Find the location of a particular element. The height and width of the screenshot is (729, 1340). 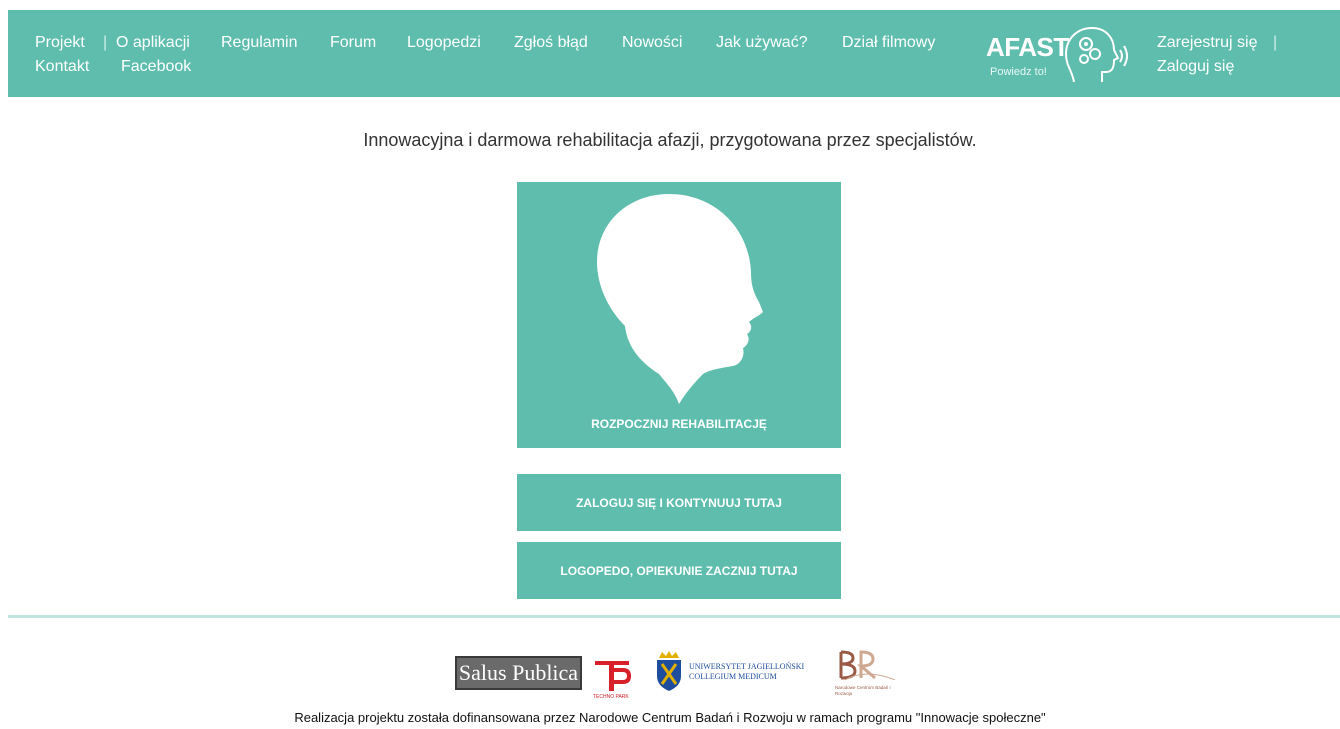

logo-title: AFAST is located at coordinates (1027, 47).